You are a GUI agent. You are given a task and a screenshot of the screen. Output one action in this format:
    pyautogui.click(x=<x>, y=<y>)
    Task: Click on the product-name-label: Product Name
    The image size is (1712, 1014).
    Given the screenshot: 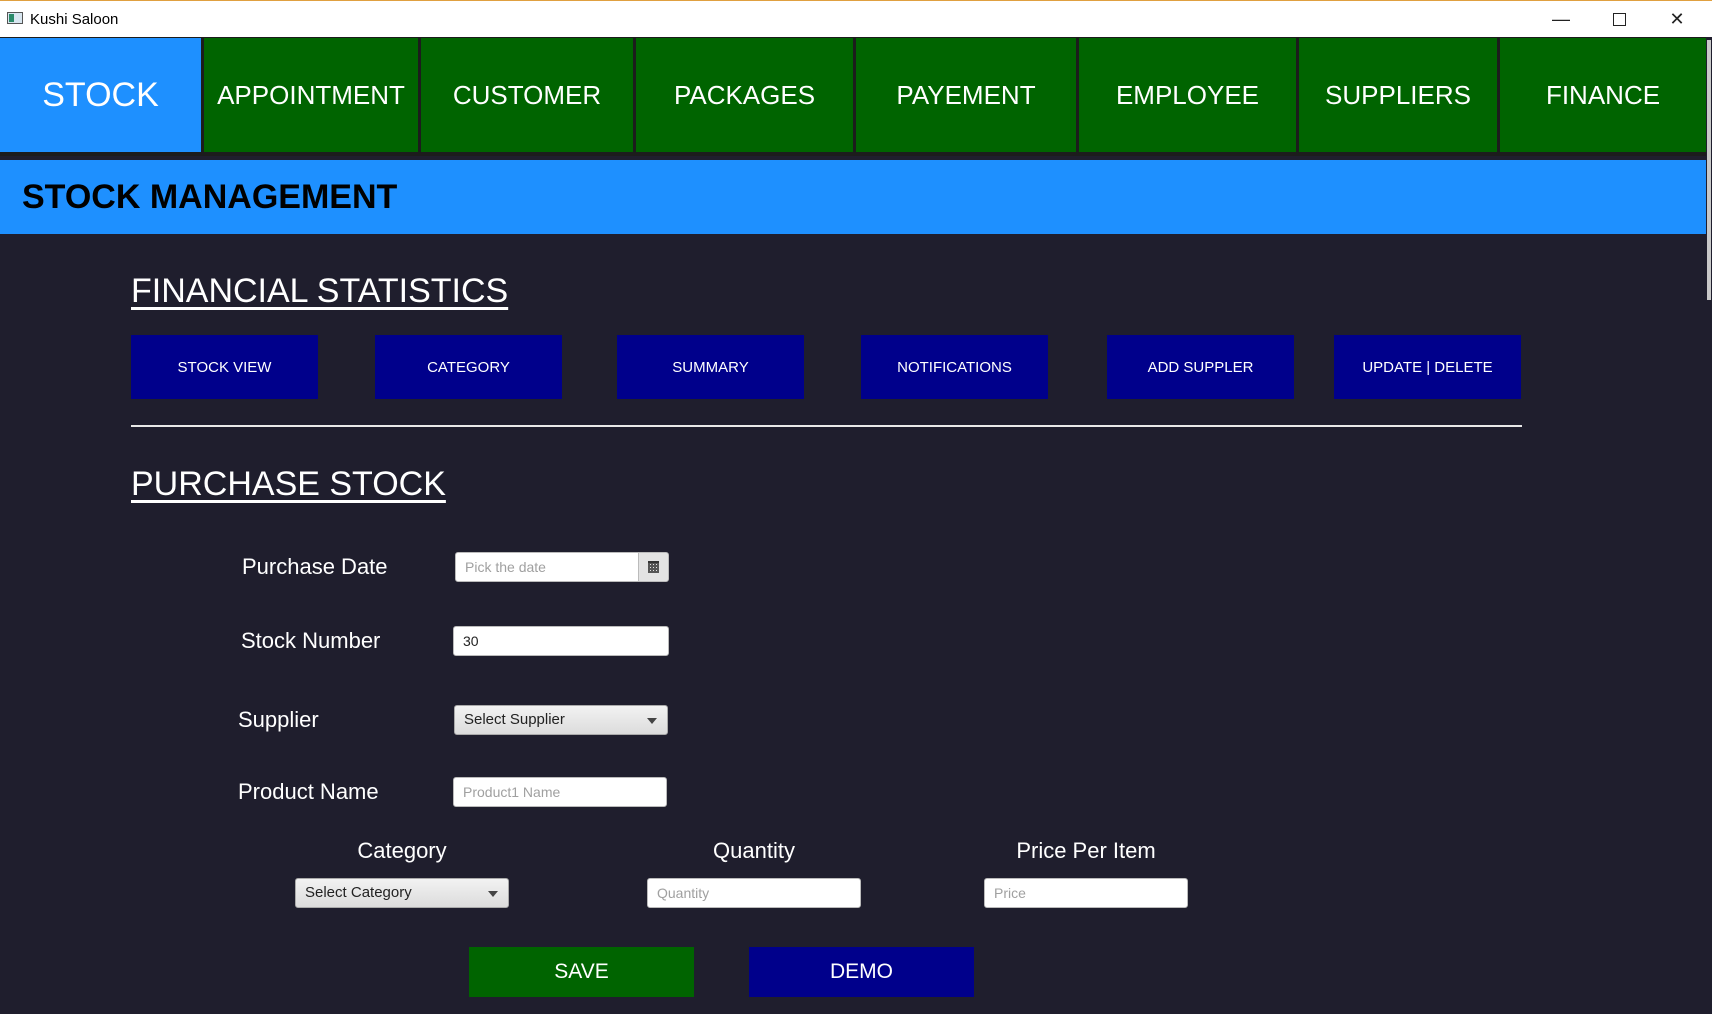 What is the action you would take?
    pyautogui.click(x=308, y=791)
    